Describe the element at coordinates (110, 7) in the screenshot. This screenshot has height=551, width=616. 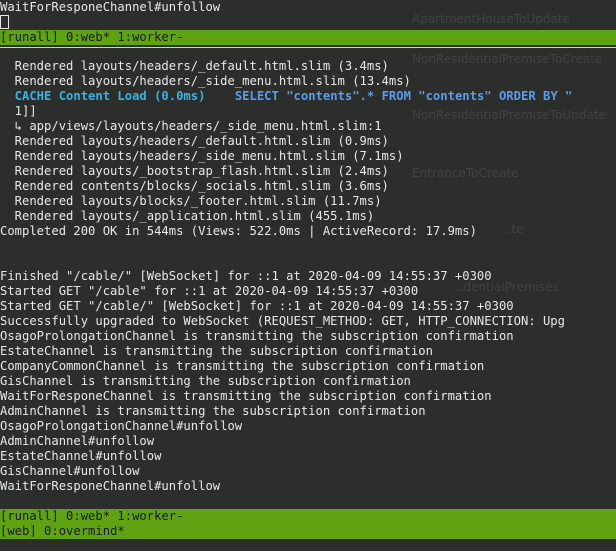
I see `terminal-line: WaitForResponeChannel#unfollow` at that location.